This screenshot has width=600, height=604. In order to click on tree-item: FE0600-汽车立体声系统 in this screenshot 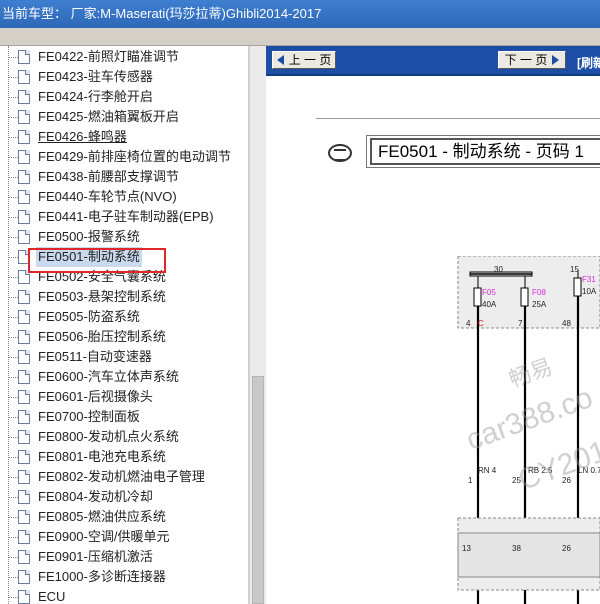, I will do `click(124, 377)`.